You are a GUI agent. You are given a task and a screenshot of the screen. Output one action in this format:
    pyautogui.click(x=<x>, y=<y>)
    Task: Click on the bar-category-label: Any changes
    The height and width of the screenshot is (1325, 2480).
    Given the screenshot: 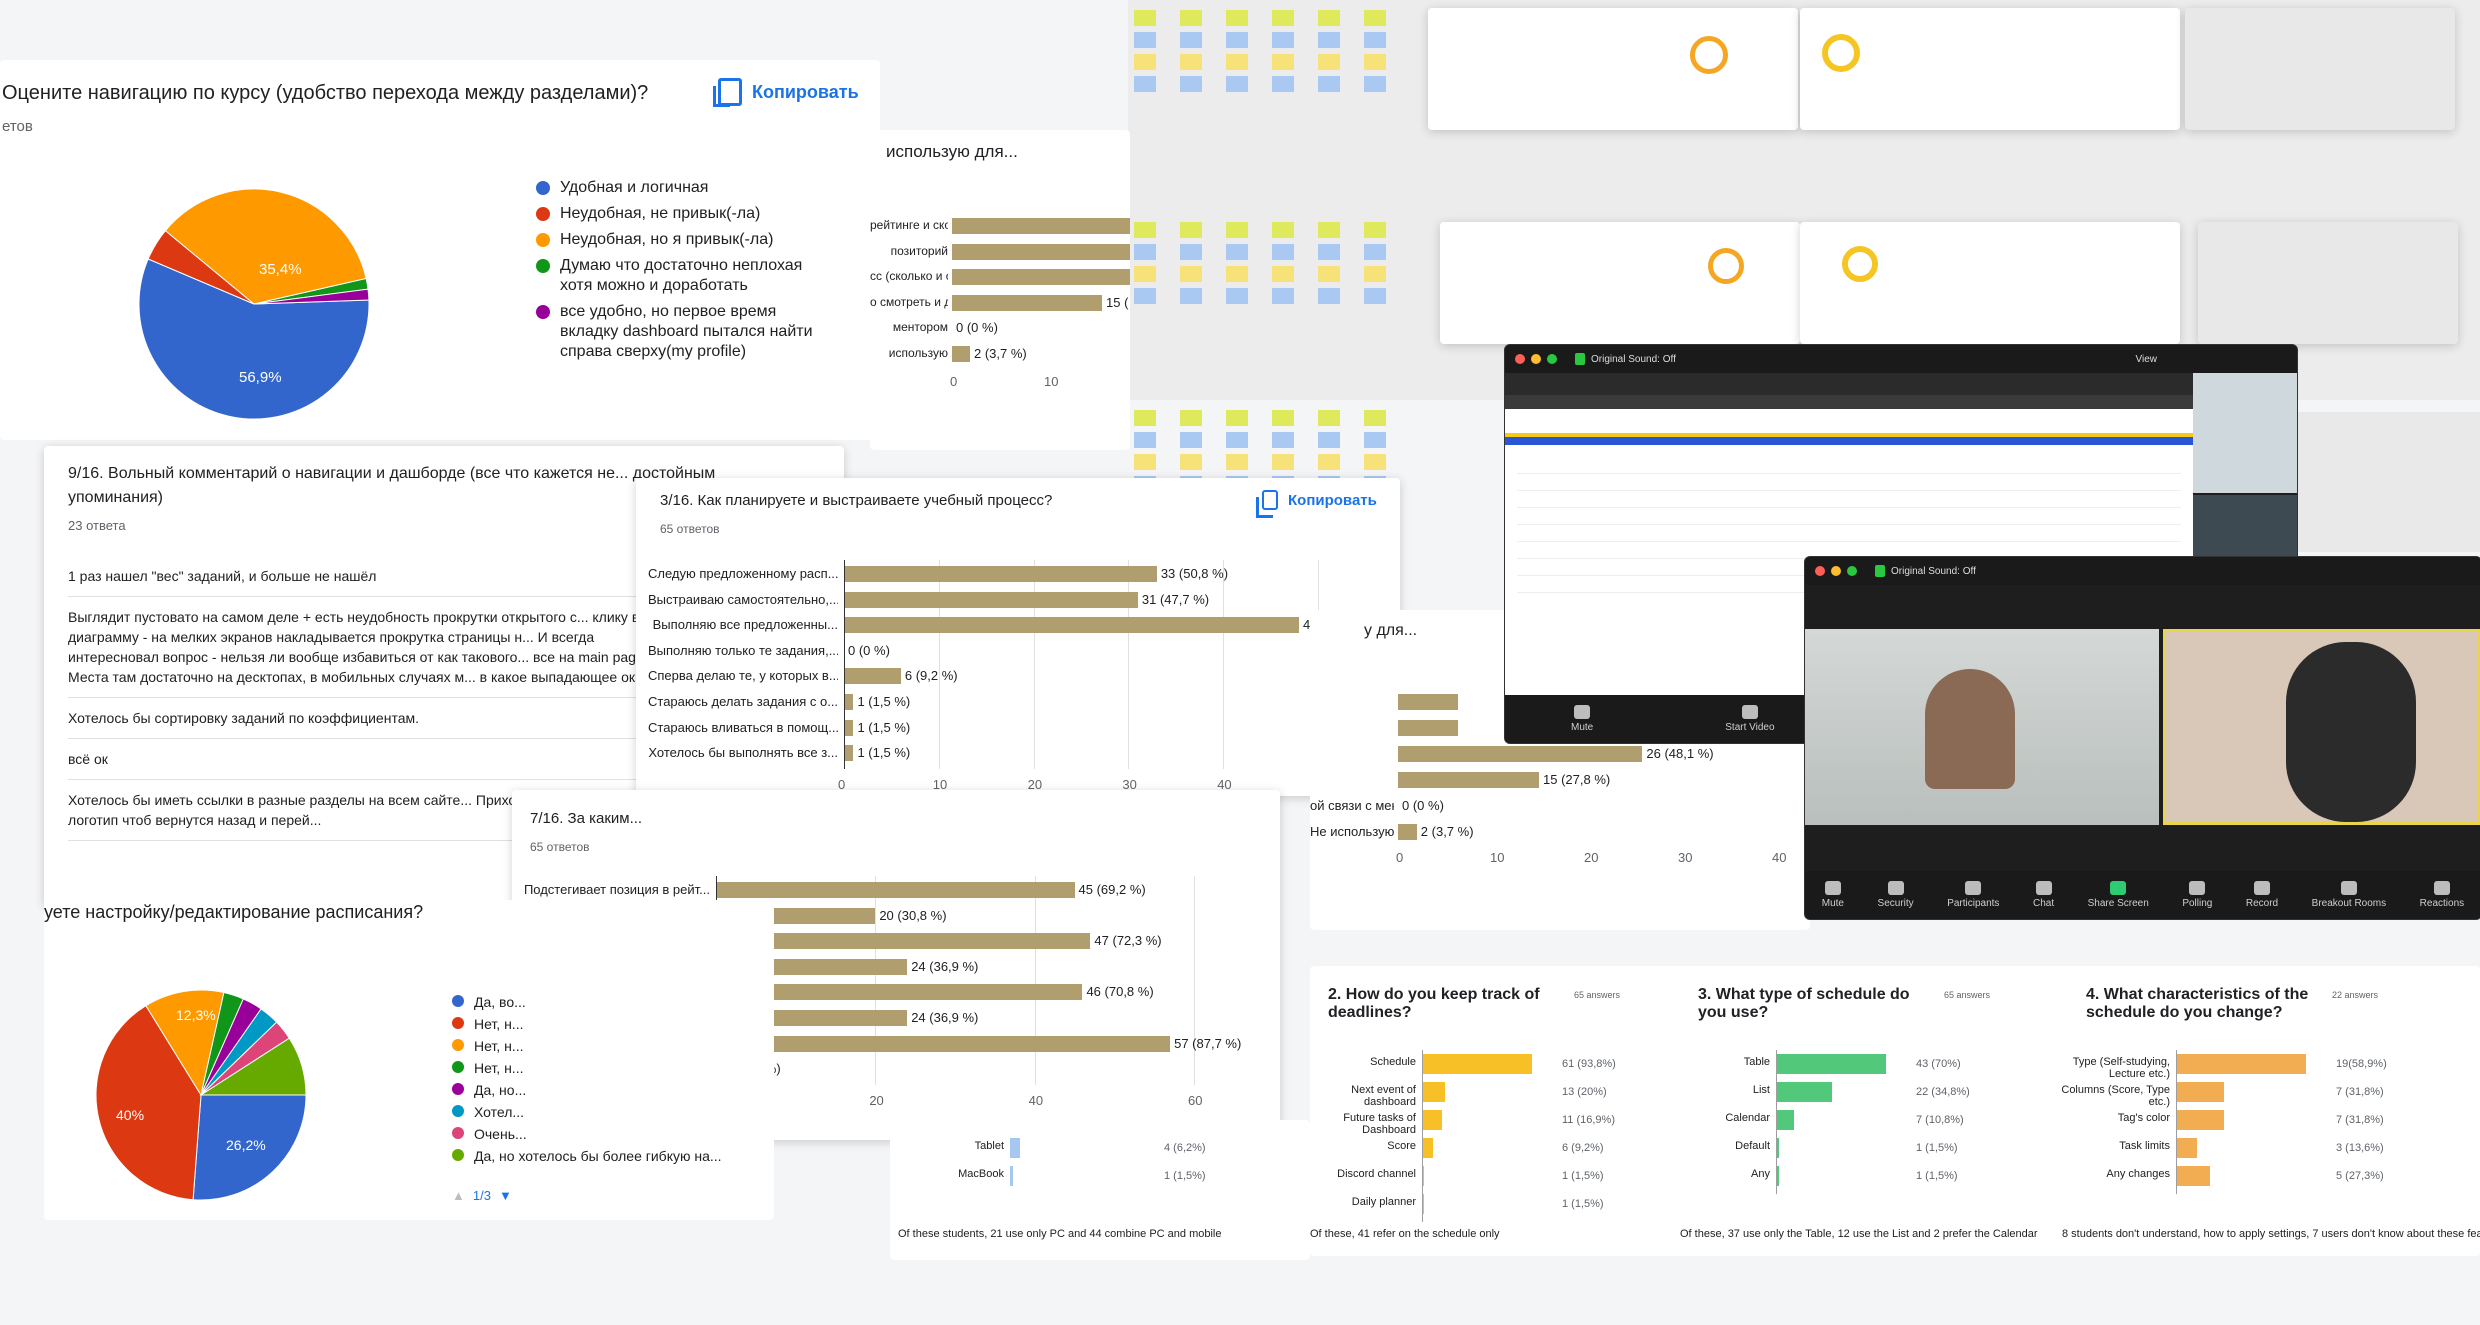 What is the action you would take?
    pyautogui.click(x=2138, y=1174)
    